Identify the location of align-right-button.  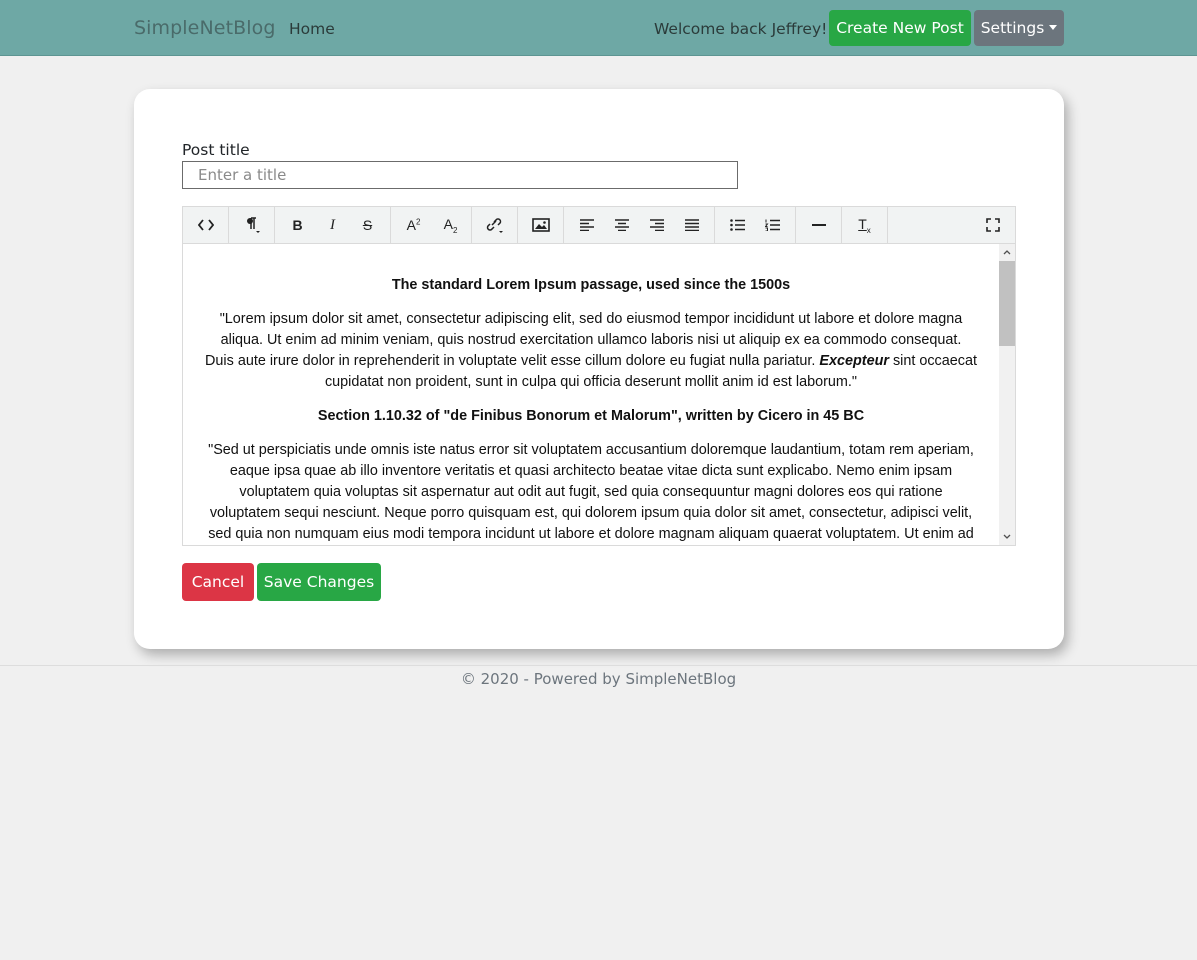
(656, 225).